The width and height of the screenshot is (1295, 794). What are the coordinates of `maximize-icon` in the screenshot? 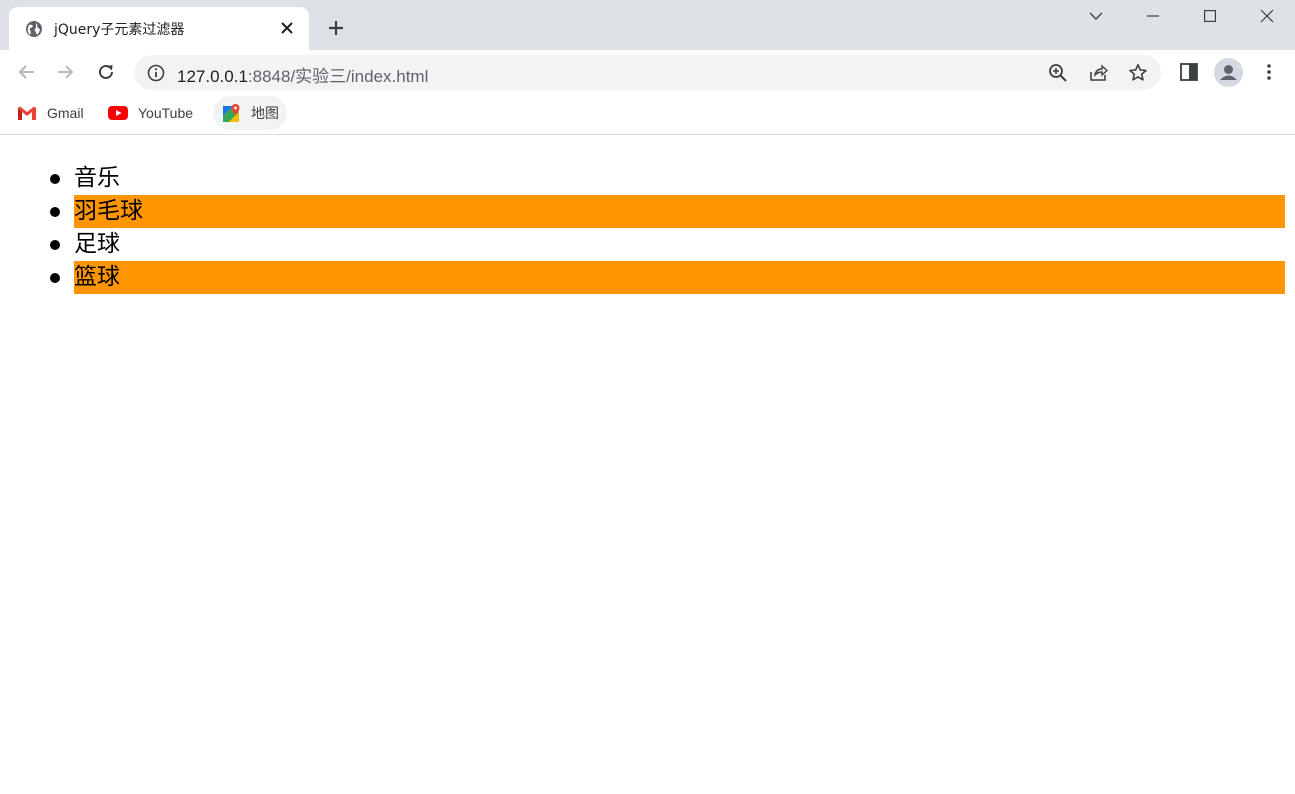 It's located at (1210, 16).